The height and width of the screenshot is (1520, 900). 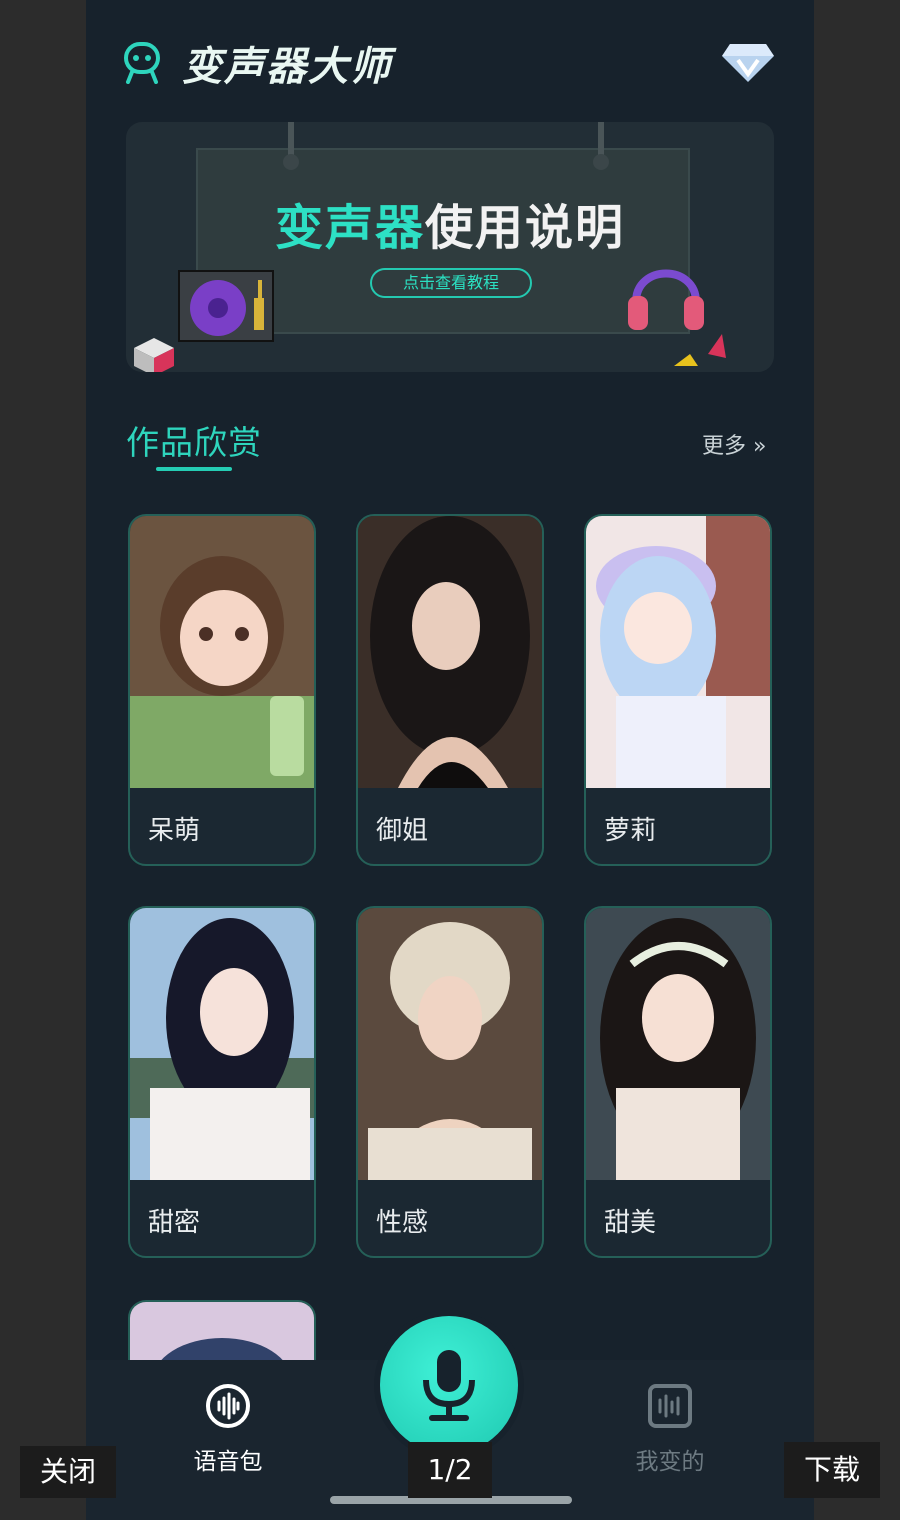 I want to click on section-title: 作品欣赏, so click(x=194, y=442).